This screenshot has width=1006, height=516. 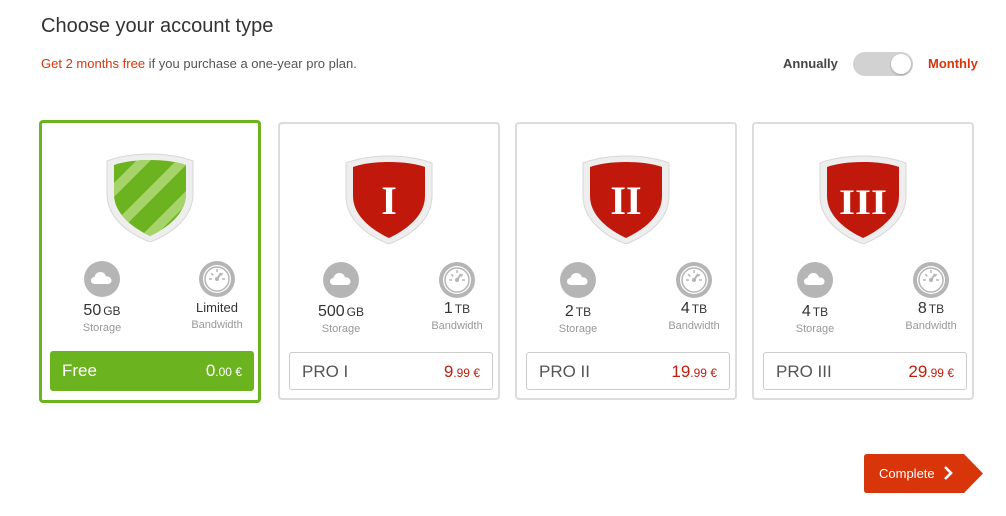 What do you see at coordinates (865, 371) in the screenshot?
I see `plan-price-pro-iii: PRO III 29.99 €` at bounding box center [865, 371].